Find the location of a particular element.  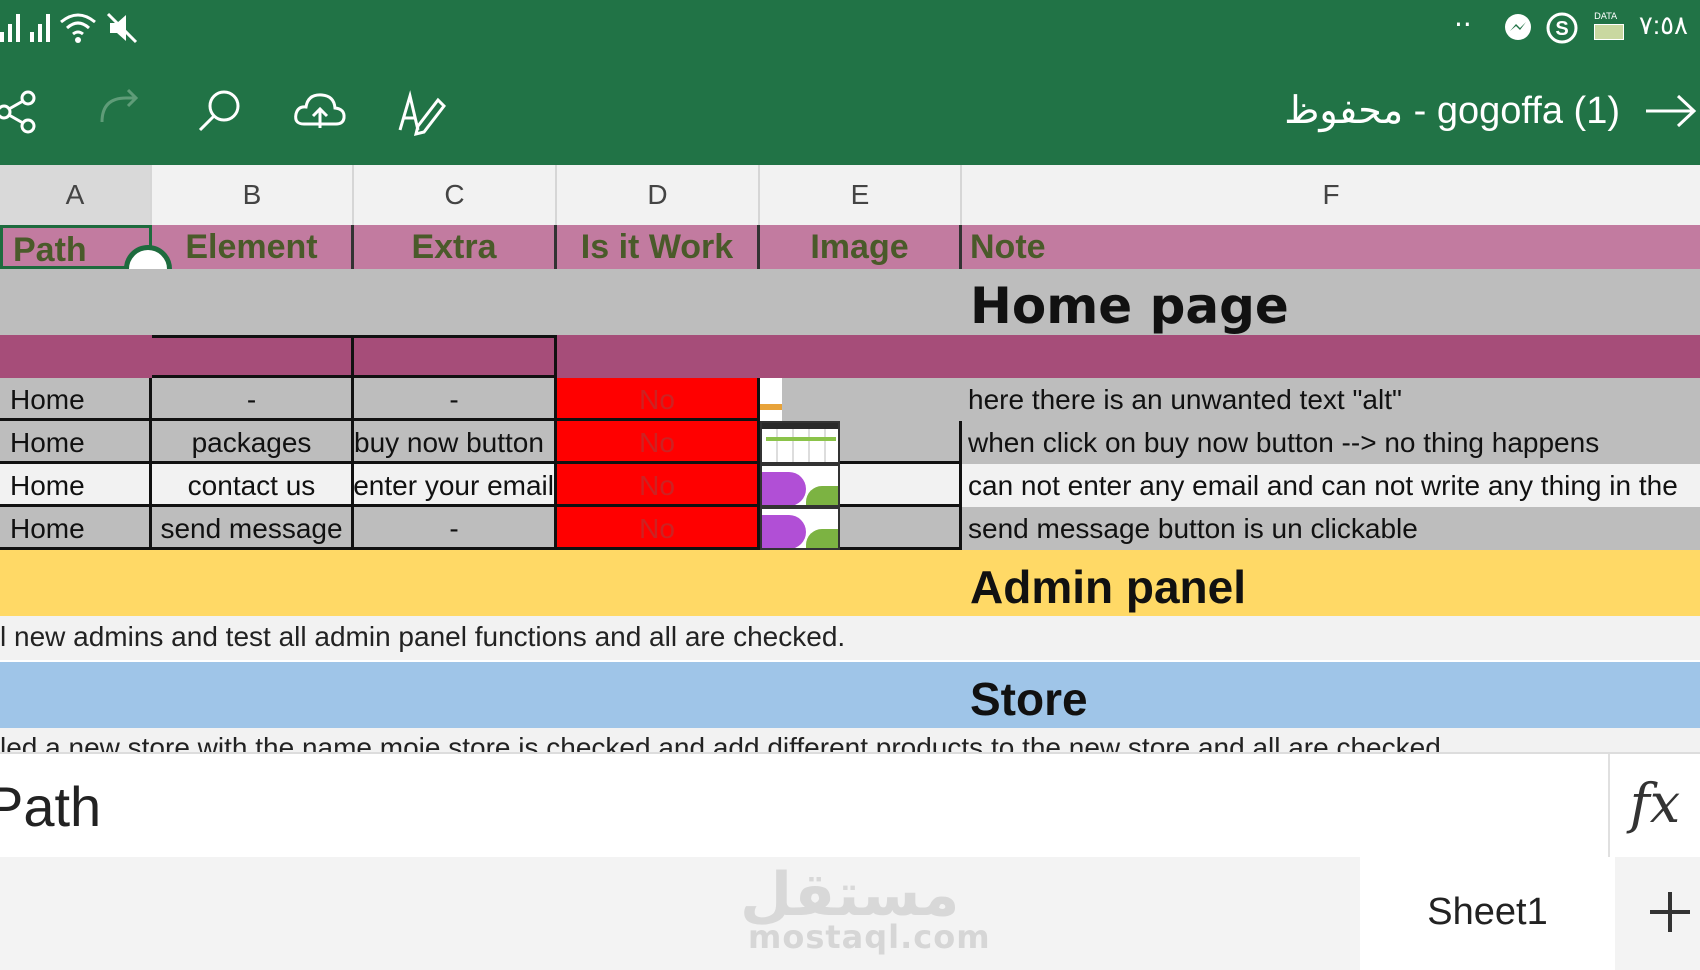

column-headers: A B C D E F is located at coordinates (850, 196).